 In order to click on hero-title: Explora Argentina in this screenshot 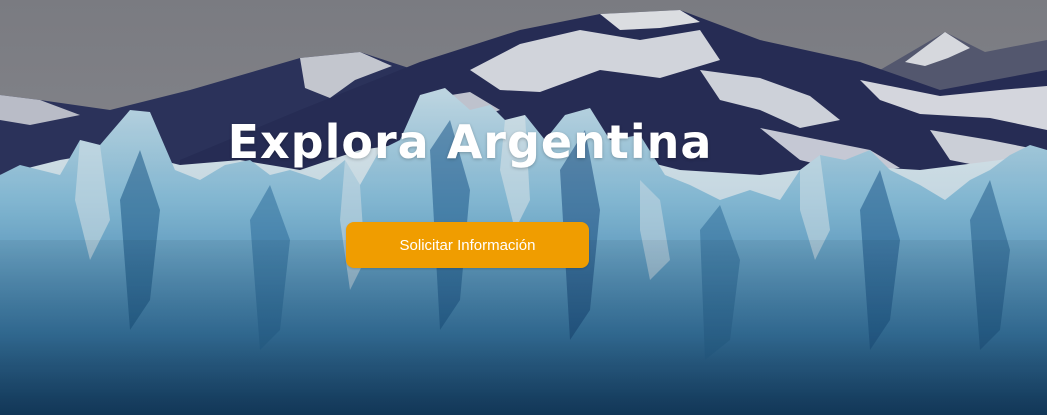, I will do `click(470, 142)`.